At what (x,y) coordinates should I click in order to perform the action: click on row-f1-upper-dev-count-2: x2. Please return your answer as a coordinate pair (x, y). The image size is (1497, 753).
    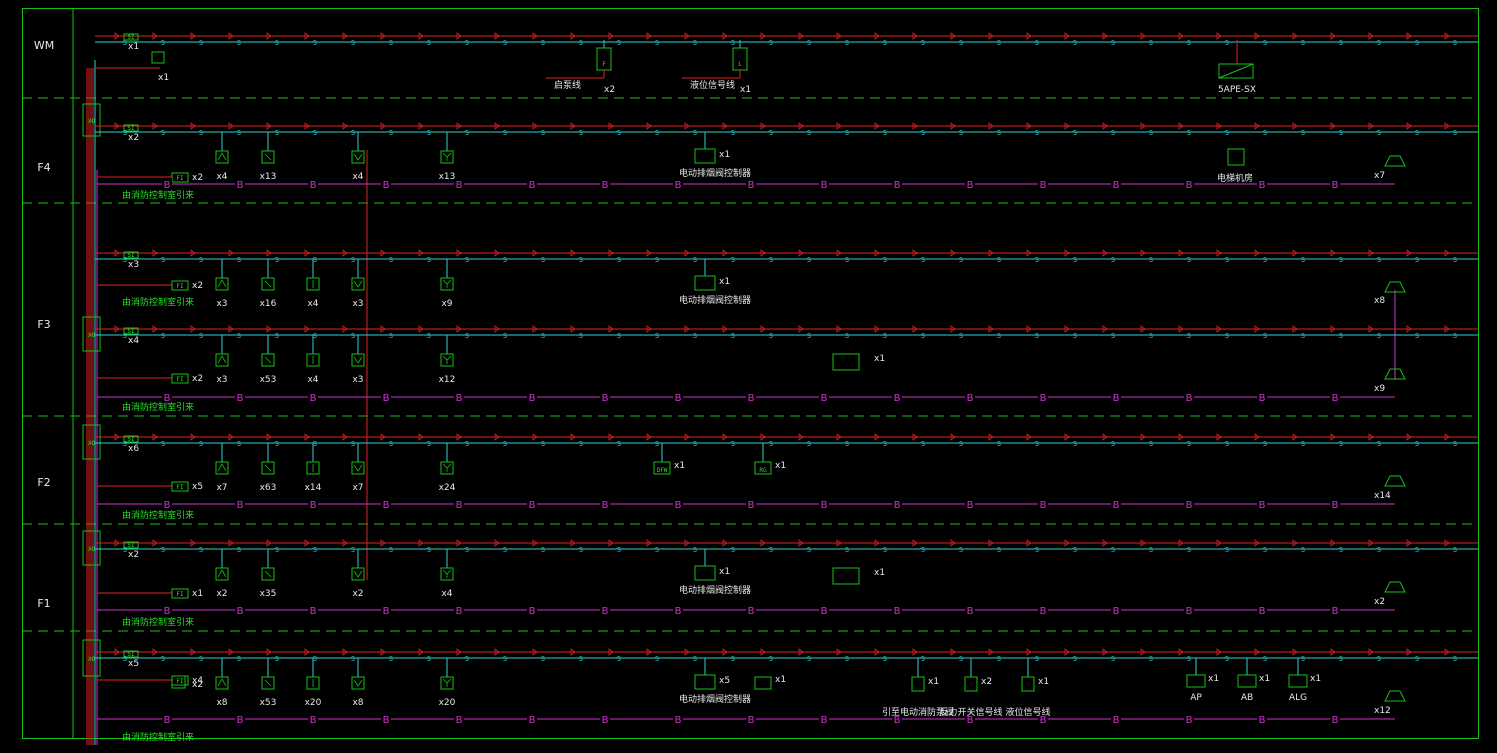
    Looking at the image, I should click on (357, 594).